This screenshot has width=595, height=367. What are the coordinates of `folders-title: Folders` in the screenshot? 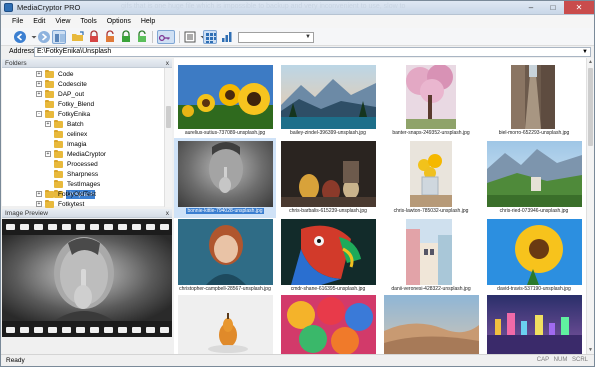 It's located at (16, 63).